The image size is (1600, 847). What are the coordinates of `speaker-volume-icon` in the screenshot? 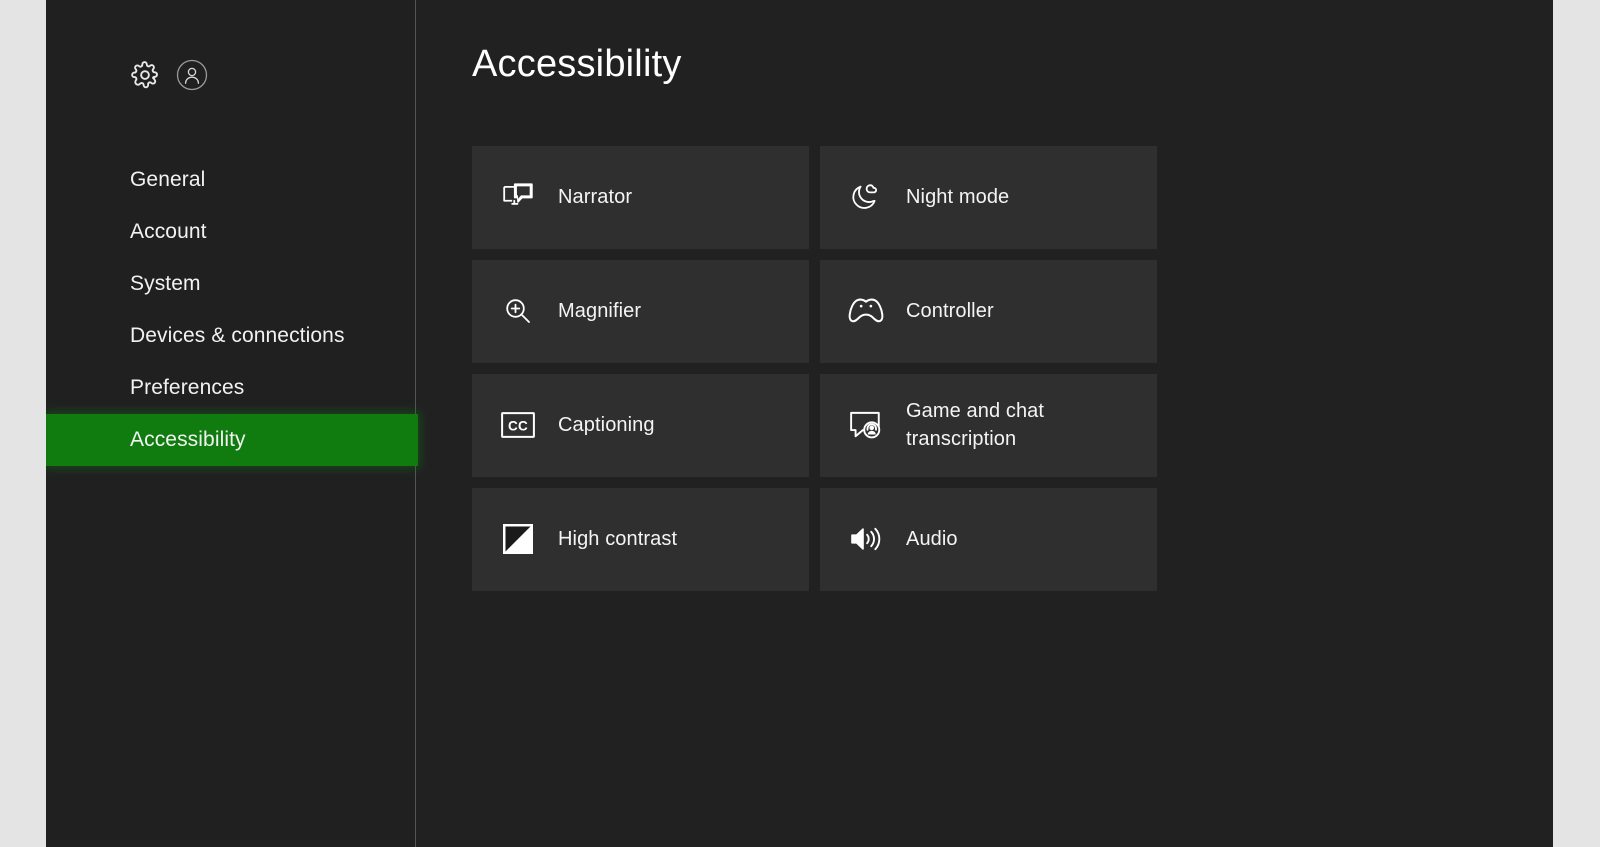 It's located at (866, 539).